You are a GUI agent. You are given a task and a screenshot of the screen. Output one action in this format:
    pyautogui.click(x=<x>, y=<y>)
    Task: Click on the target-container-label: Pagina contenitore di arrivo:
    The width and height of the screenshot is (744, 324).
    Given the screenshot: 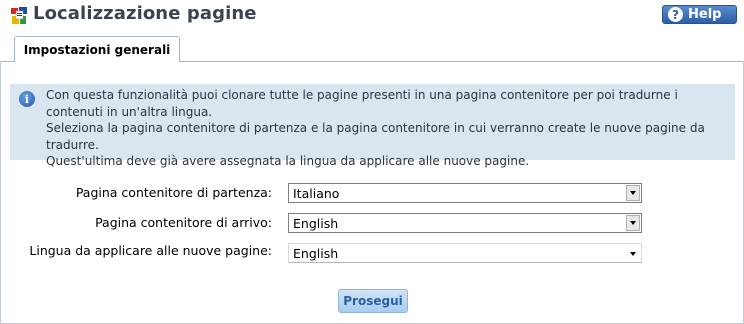 What is the action you would take?
    pyautogui.click(x=183, y=222)
    